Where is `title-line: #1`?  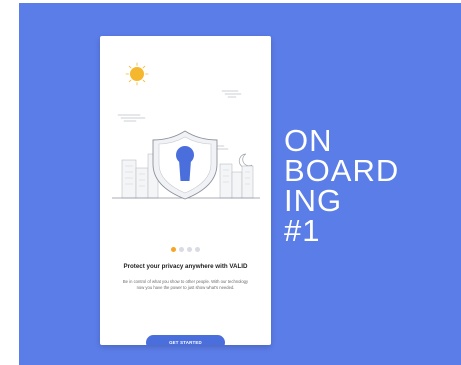
title-line: #1 is located at coordinates (302, 230).